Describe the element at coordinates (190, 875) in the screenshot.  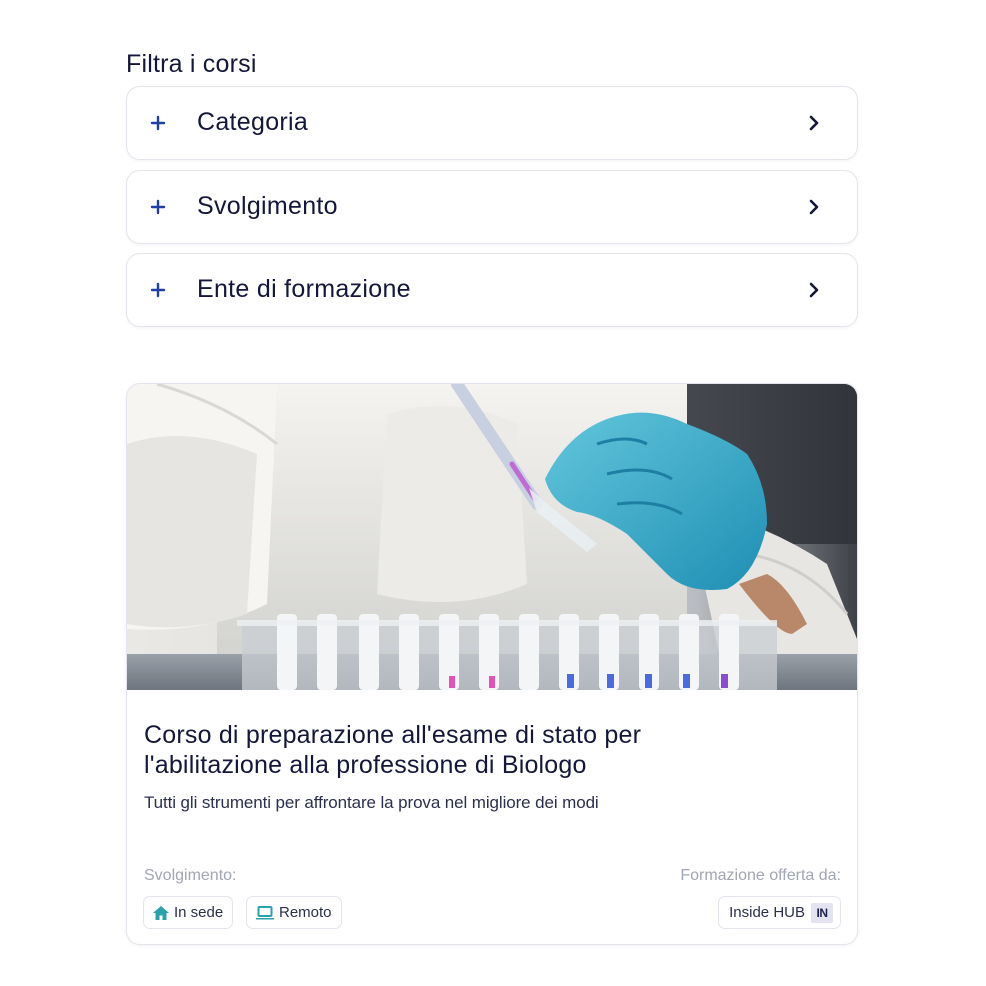
I see `delivery-label: Svolgimento:` at that location.